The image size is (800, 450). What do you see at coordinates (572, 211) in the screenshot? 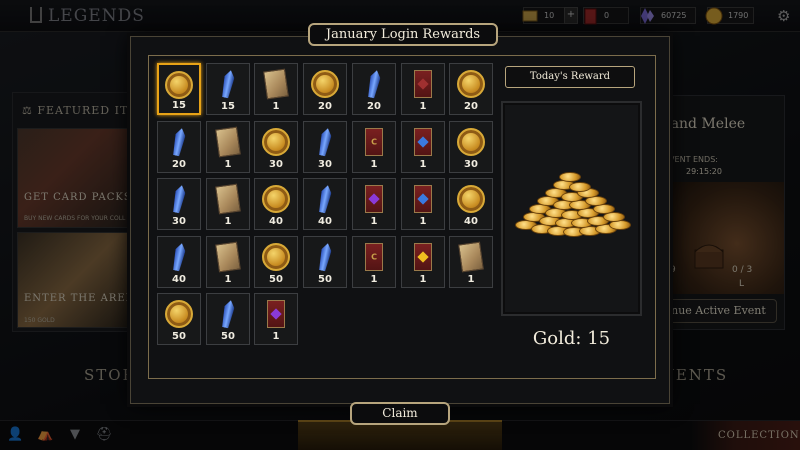
I see `gold-pile-icon` at bounding box center [572, 211].